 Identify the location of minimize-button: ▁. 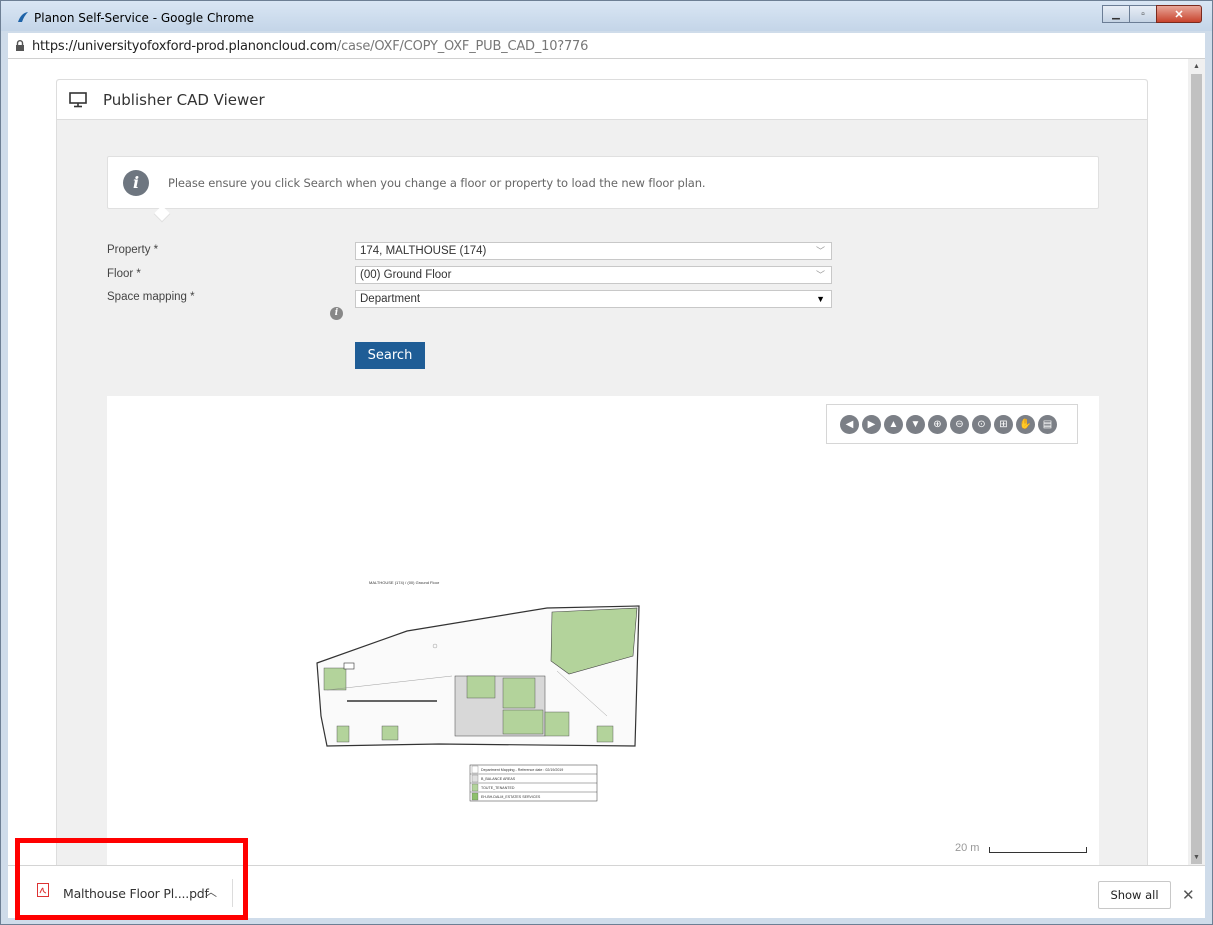
(1116, 14).